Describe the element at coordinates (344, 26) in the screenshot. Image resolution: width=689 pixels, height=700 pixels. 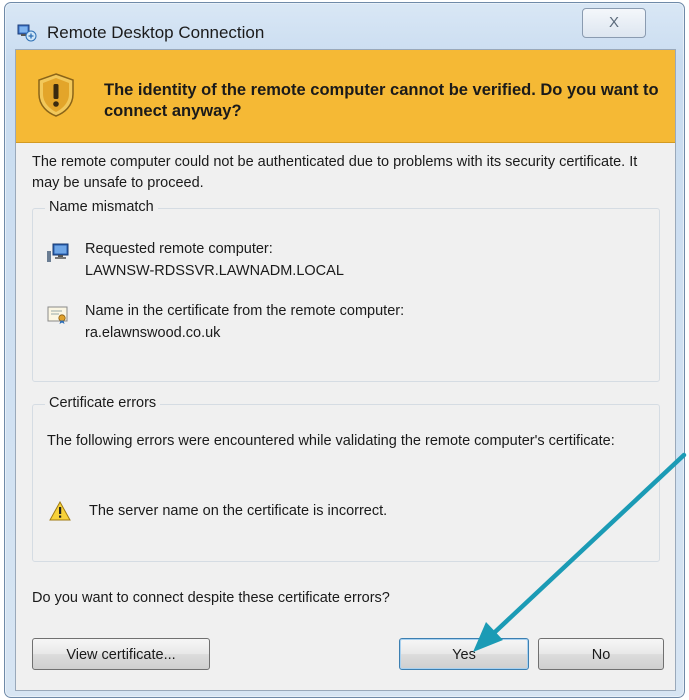
I see `title-bar: Remote Desktop Connection X` at that location.